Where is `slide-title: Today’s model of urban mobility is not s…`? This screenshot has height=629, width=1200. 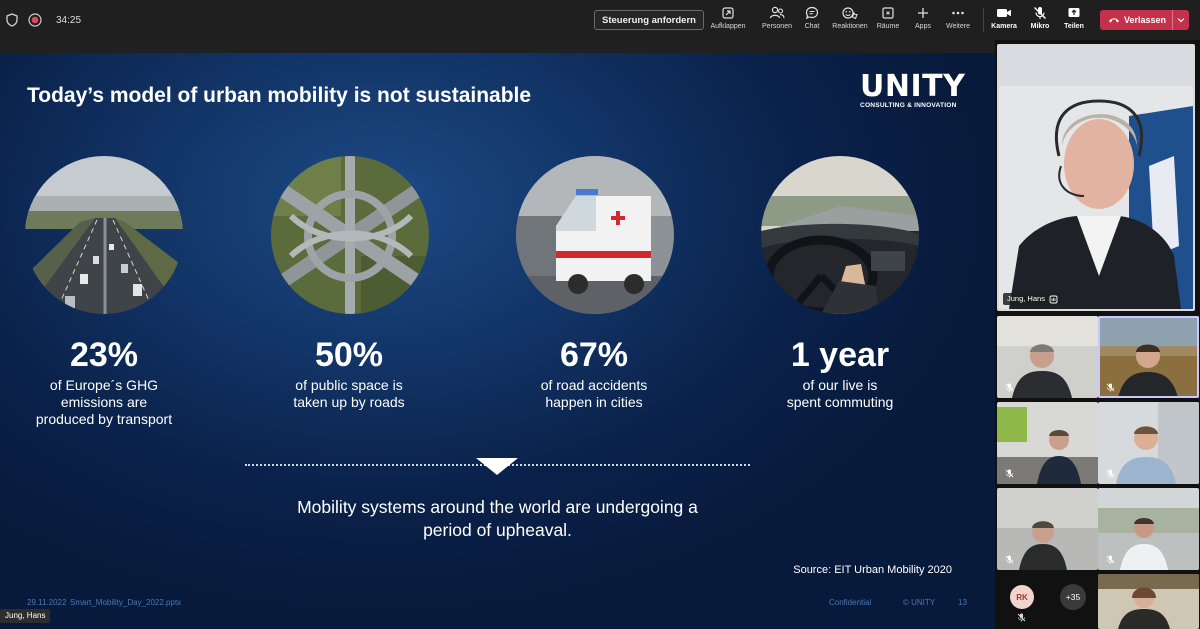
slide-title: Today’s model of urban mobility is not s… is located at coordinates (279, 95).